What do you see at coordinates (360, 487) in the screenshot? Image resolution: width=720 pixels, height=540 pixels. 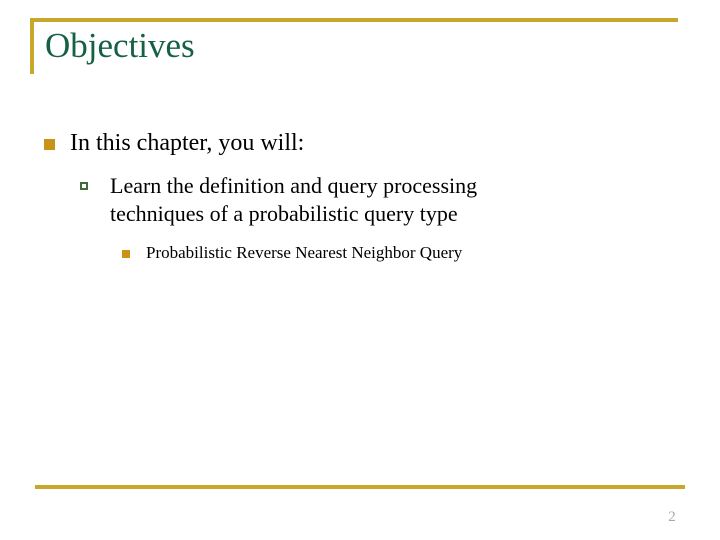 I see `footer-rule` at bounding box center [360, 487].